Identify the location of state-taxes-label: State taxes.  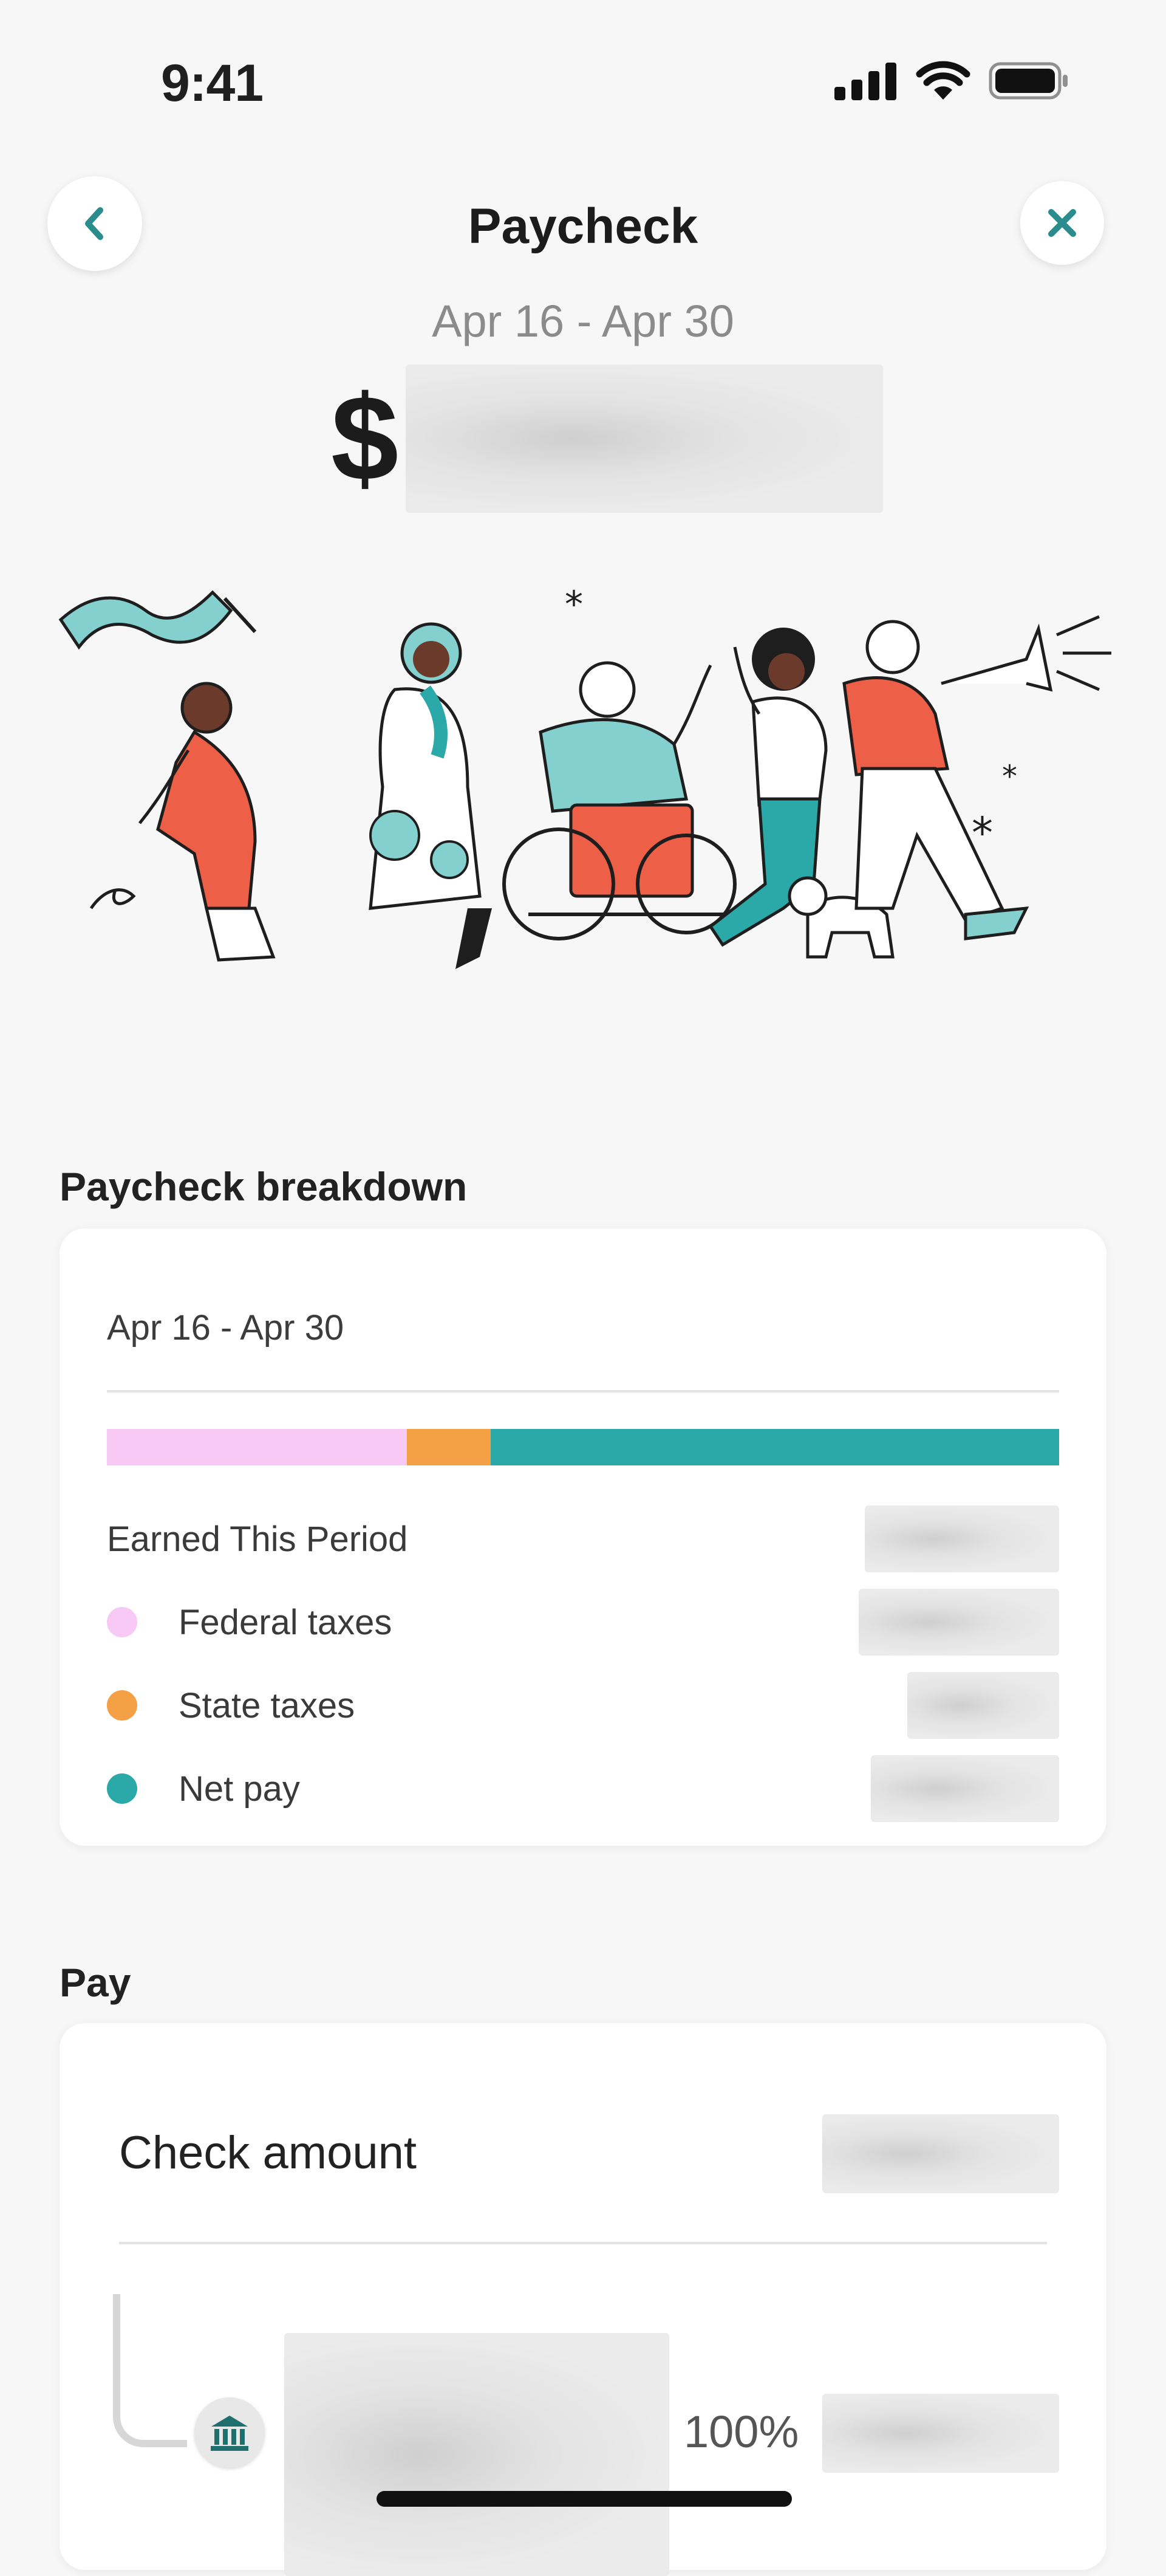
(267, 1705).